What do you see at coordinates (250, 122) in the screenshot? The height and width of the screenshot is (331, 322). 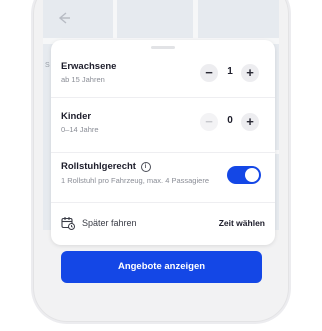 I see `children-increment-button: +` at bounding box center [250, 122].